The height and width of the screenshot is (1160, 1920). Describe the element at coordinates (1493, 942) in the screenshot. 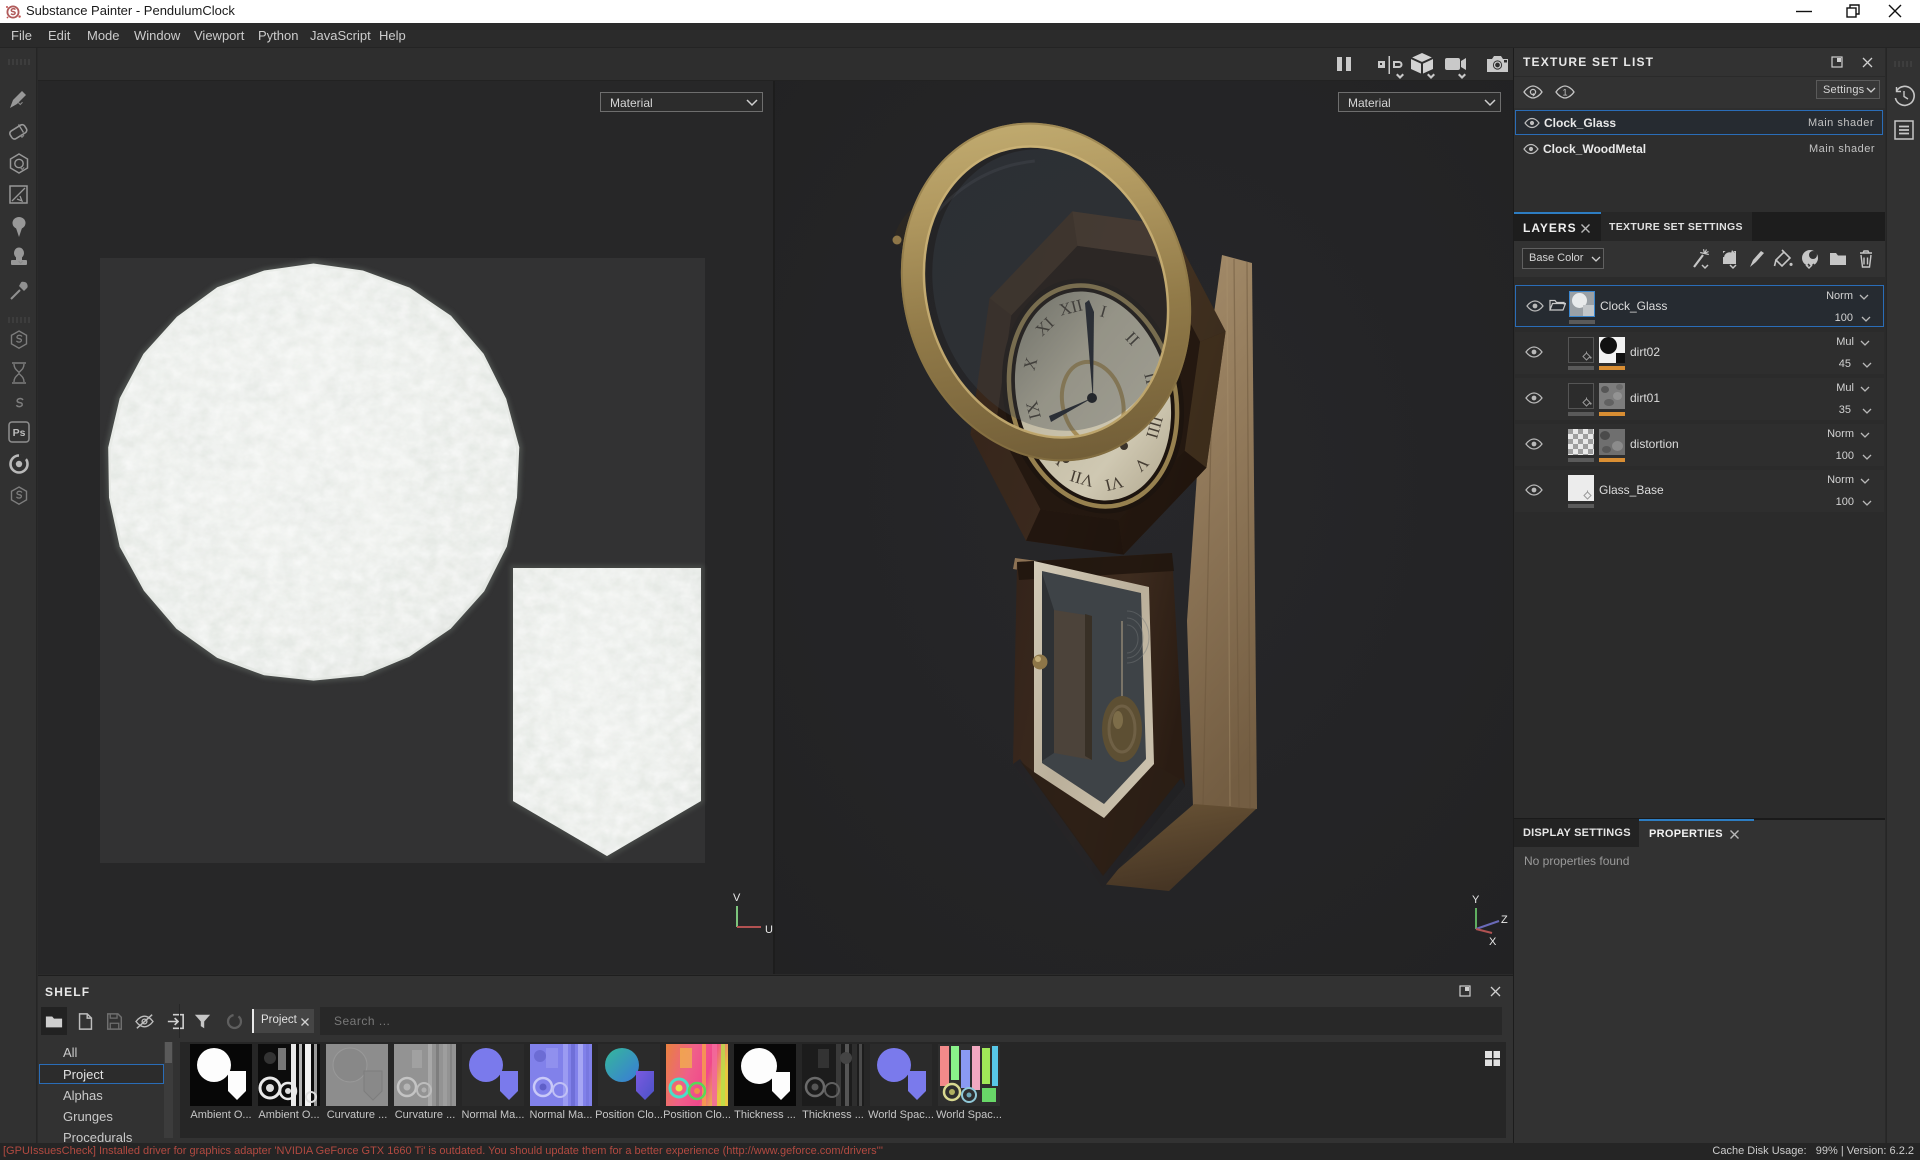

I see `svg-text: X` at that location.